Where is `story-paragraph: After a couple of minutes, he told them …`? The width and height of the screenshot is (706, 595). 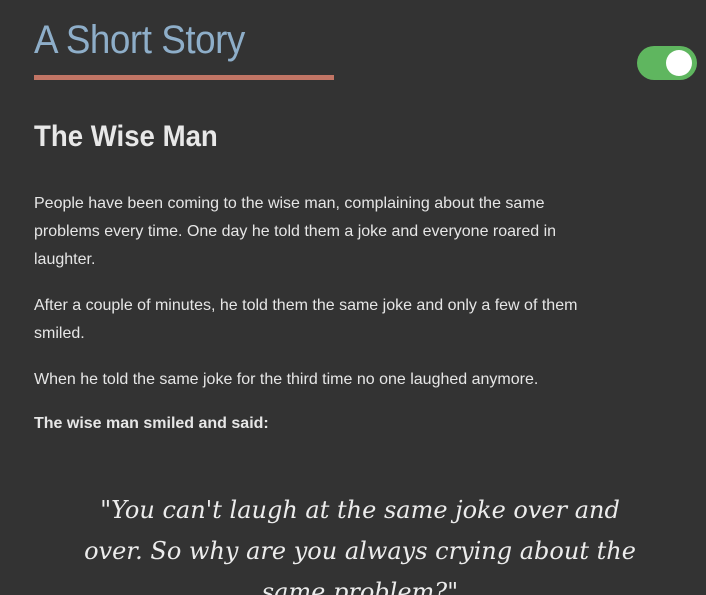
story-paragraph: After a couple of minutes, he told them … is located at coordinates (306, 319).